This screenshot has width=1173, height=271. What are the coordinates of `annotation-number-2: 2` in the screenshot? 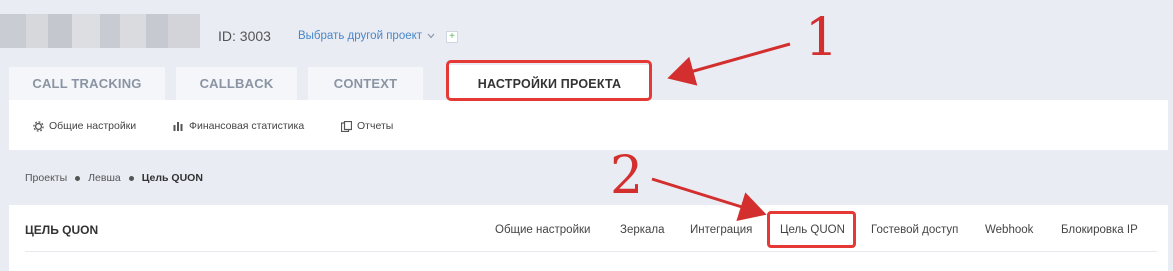 It's located at (627, 176).